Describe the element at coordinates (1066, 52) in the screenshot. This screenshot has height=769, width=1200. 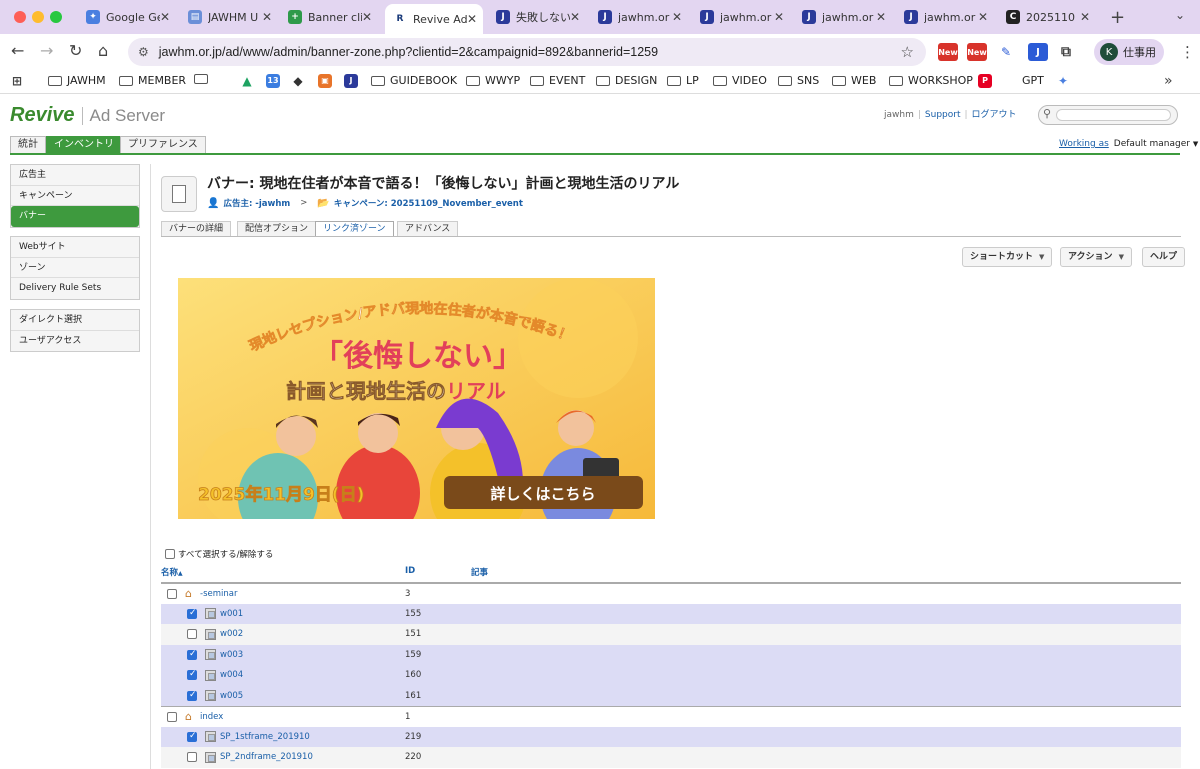
I see `extensions-puzzle-icon: ⧉` at that location.